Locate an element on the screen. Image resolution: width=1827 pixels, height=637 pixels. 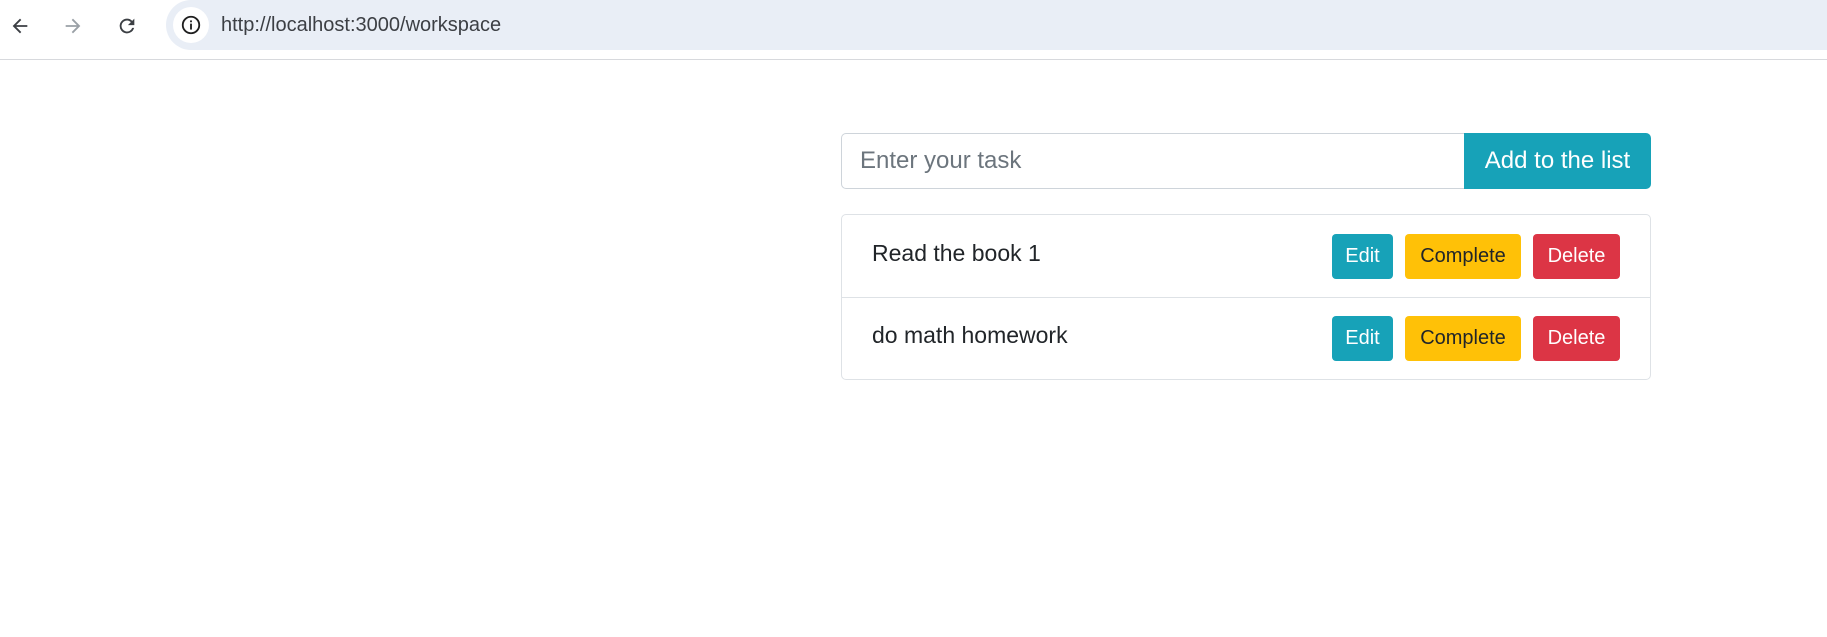
browser-toolbar: http://localhost:3000/workspace is located at coordinates (913, 30).